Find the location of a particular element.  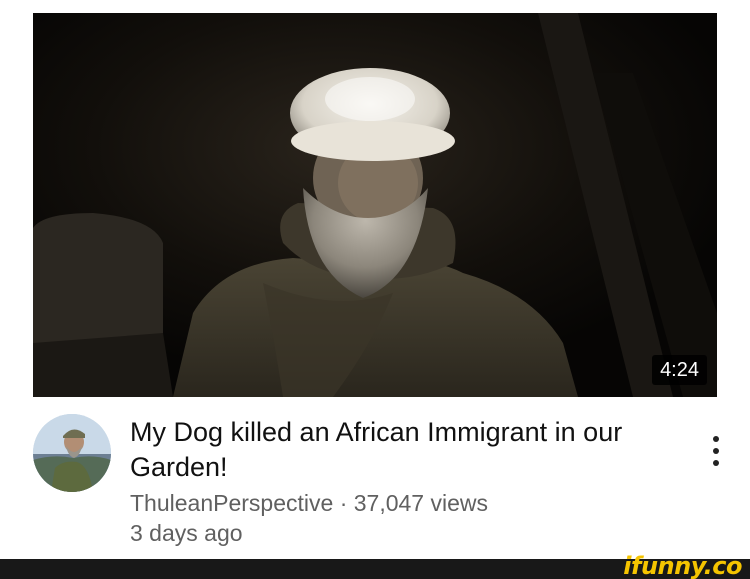

channel-avatar is located at coordinates (72, 453).